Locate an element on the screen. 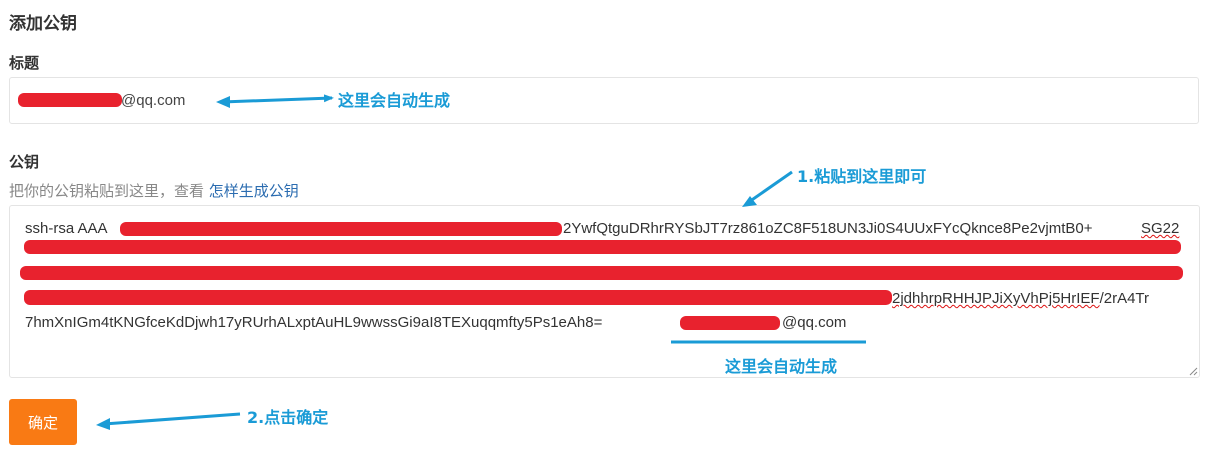 The height and width of the screenshot is (455, 1210). key-line-5-word: 2jdhhrpRHHJPJiXyVhPj5HrIEF is located at coordinates (996, 298).